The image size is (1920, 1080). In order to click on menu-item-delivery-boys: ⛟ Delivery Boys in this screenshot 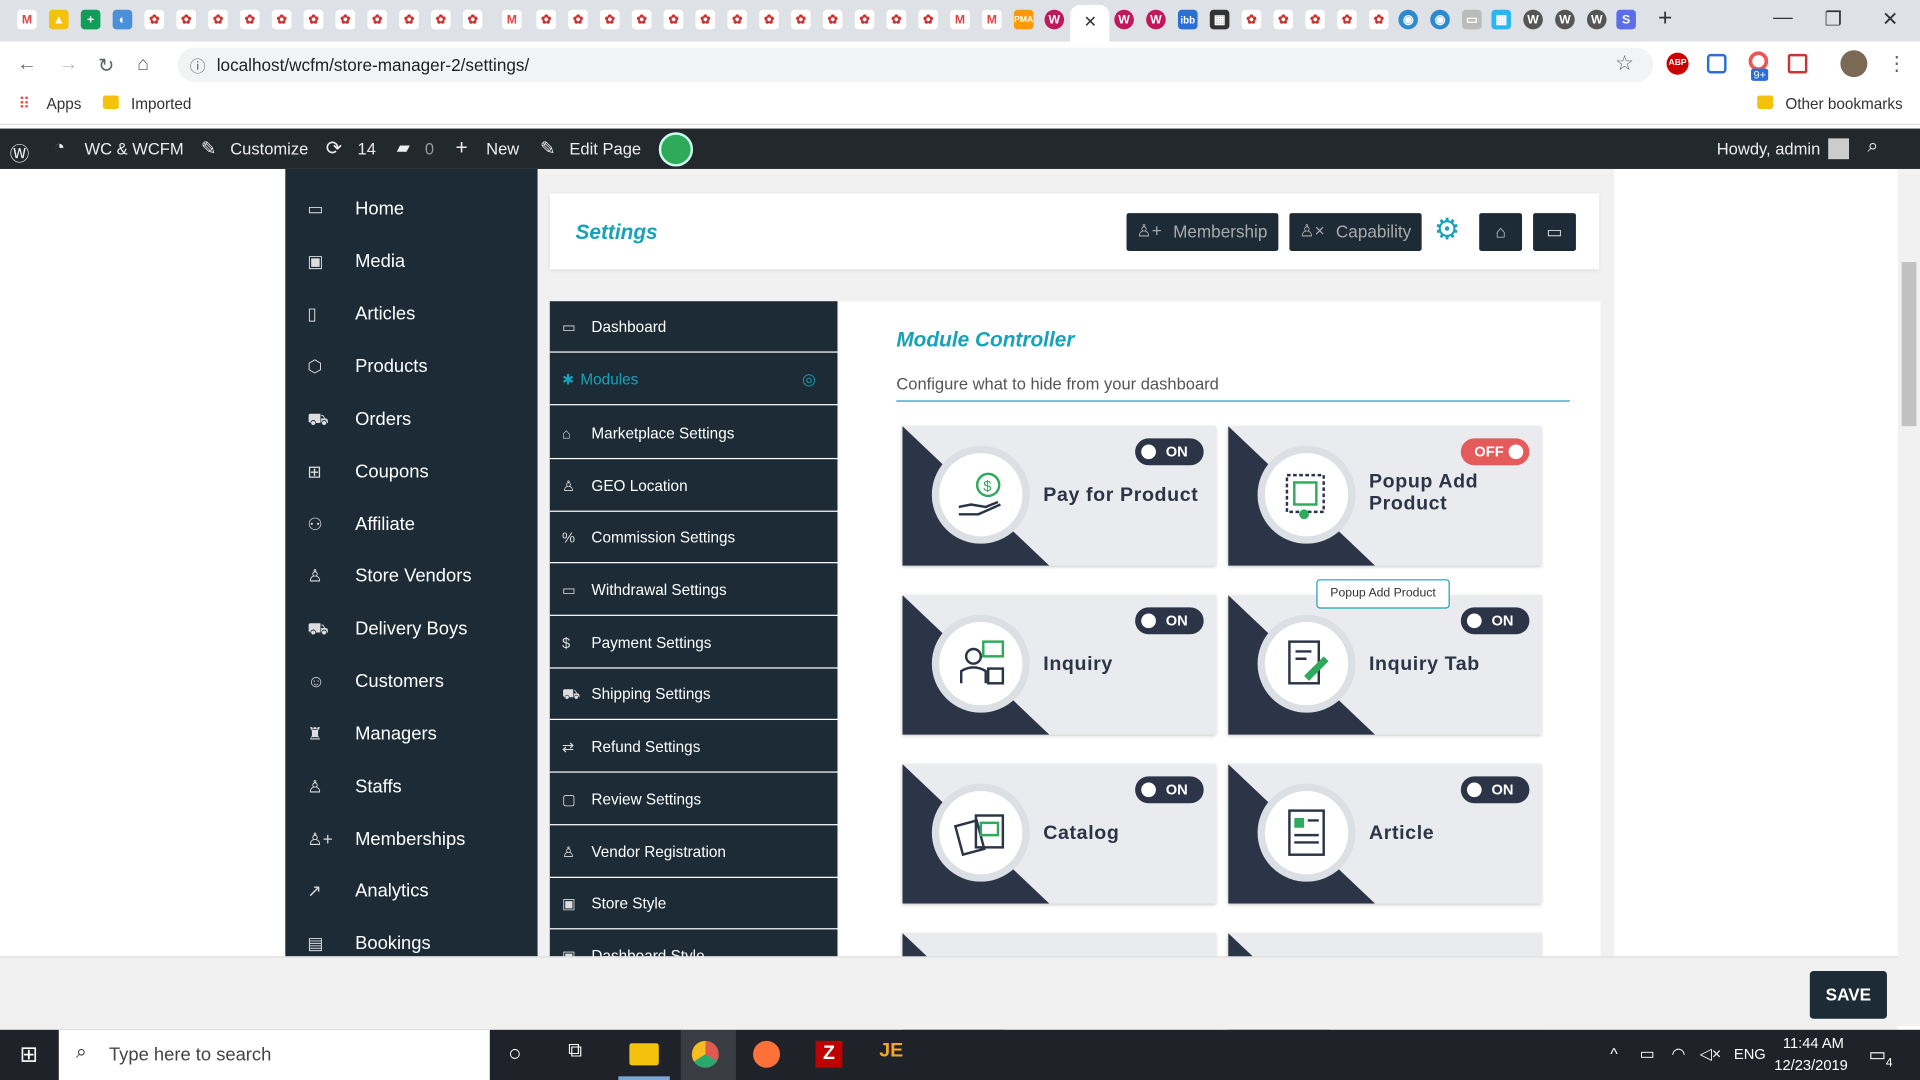, I will do `click(411, 629)`.